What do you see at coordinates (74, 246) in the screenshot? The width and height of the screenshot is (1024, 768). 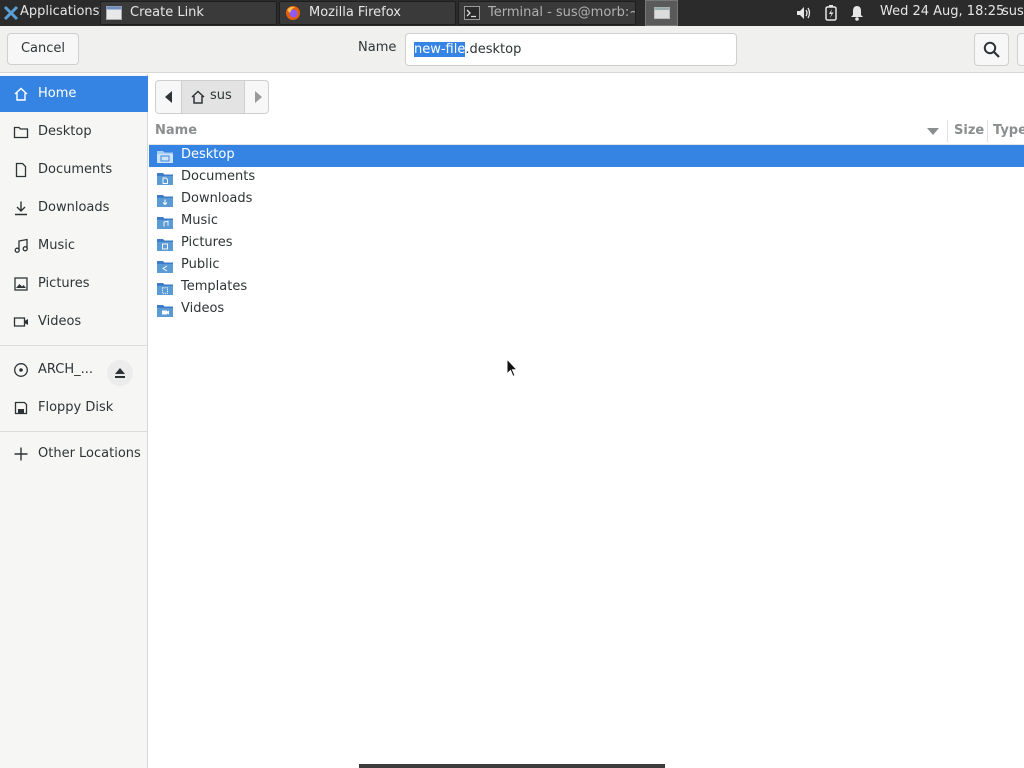 I see `sidebar-item-music: Music` at bounding box center [74, 246].